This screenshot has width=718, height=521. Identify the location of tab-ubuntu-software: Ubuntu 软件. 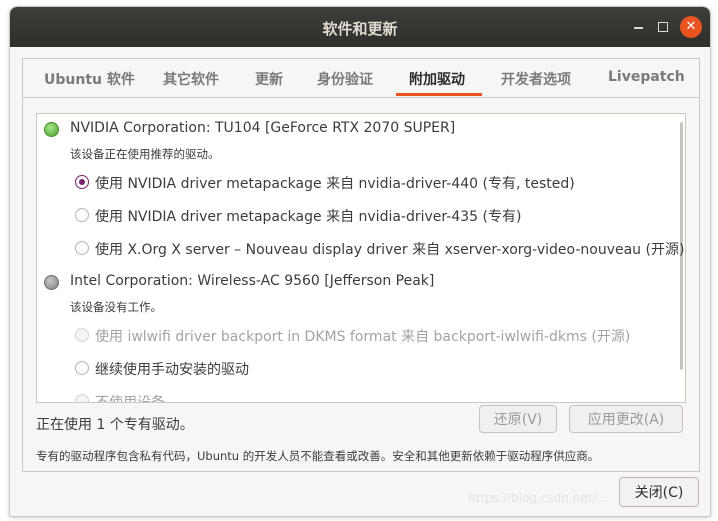
(89, 79).